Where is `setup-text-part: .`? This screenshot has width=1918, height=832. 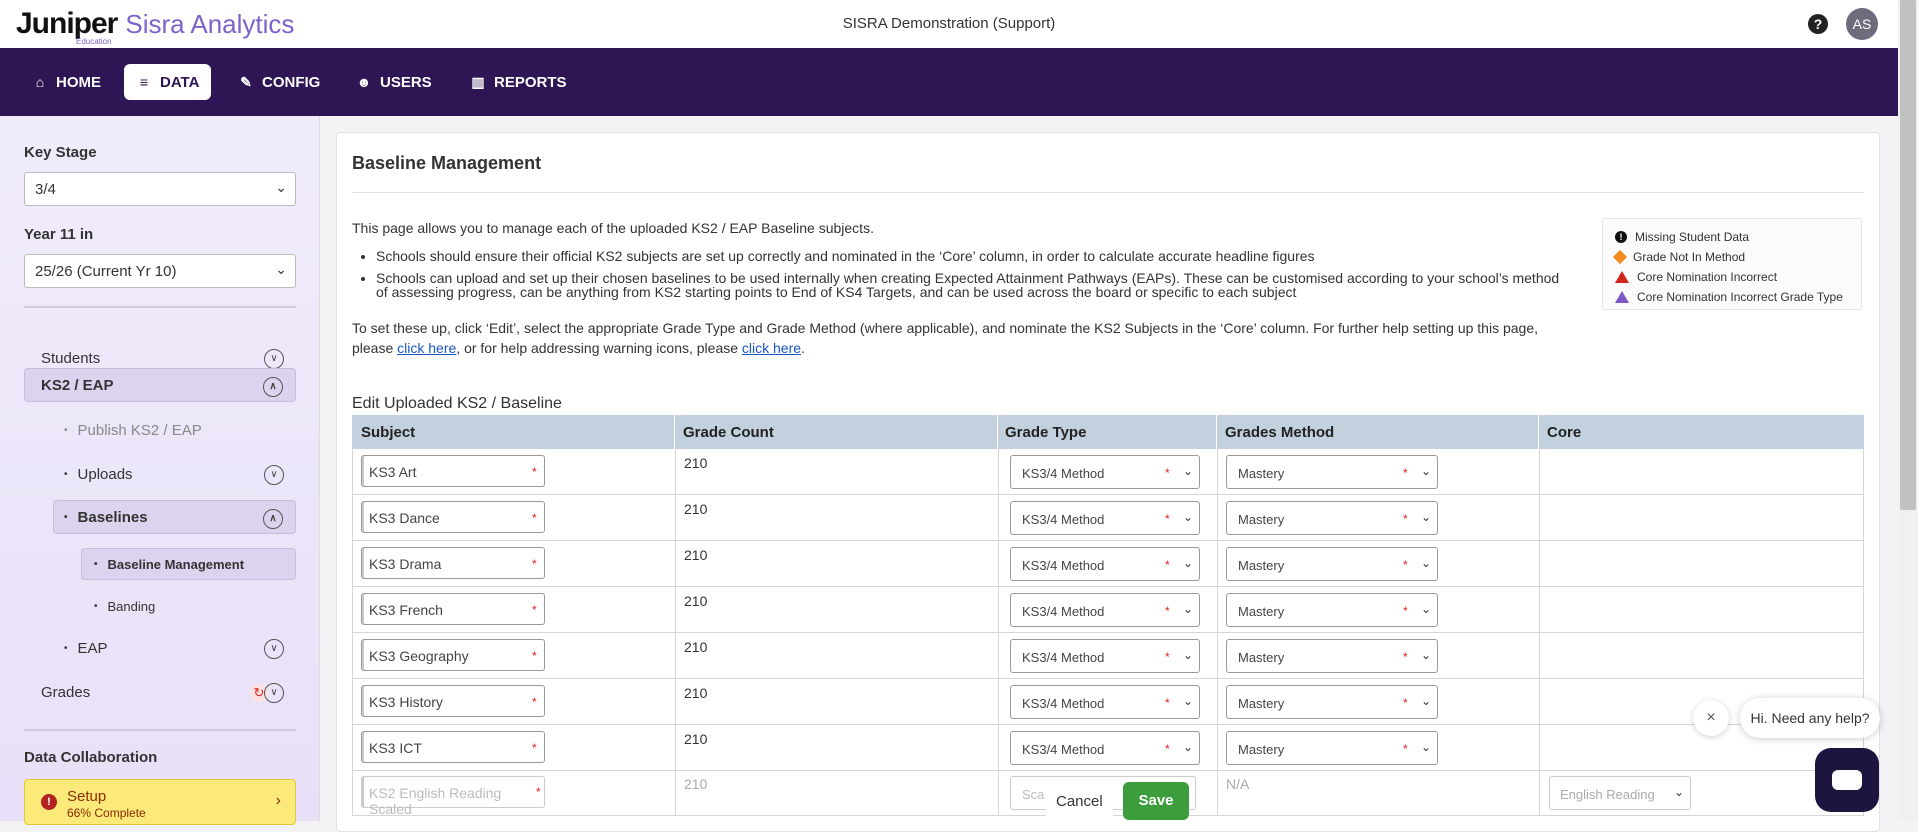
setup-text-part: . is located at coordinates (803, 348).